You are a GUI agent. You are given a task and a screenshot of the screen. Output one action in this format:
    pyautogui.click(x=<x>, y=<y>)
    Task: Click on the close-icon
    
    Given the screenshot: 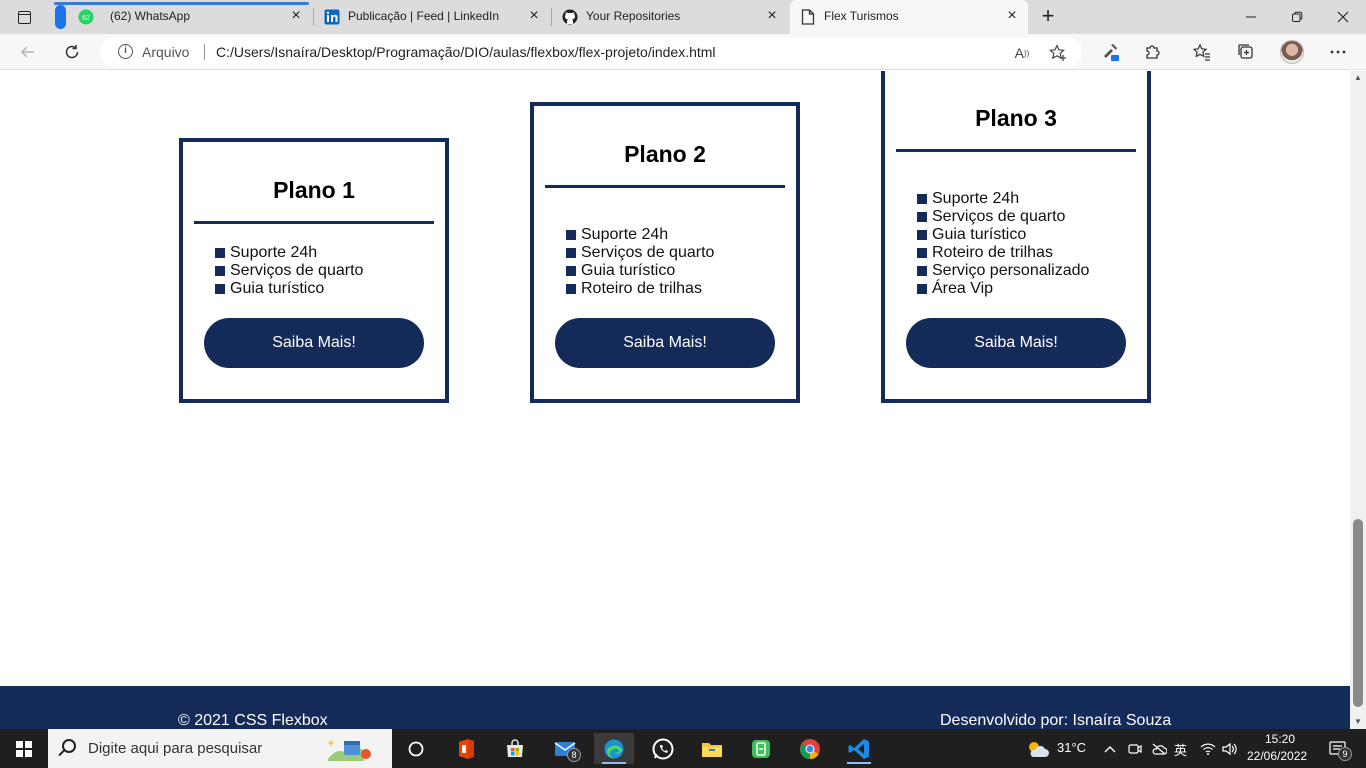 What is the action you would take?
    pyautogui.click(x=1343, y=17)
    